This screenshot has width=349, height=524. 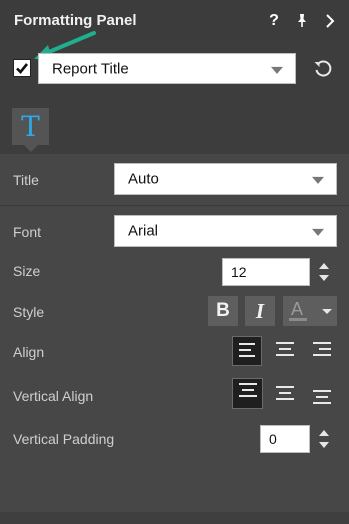 What do you see at coordinates (323, 71) in the screenshot?
I see `reset-icon` at bounding box center [323, 71].